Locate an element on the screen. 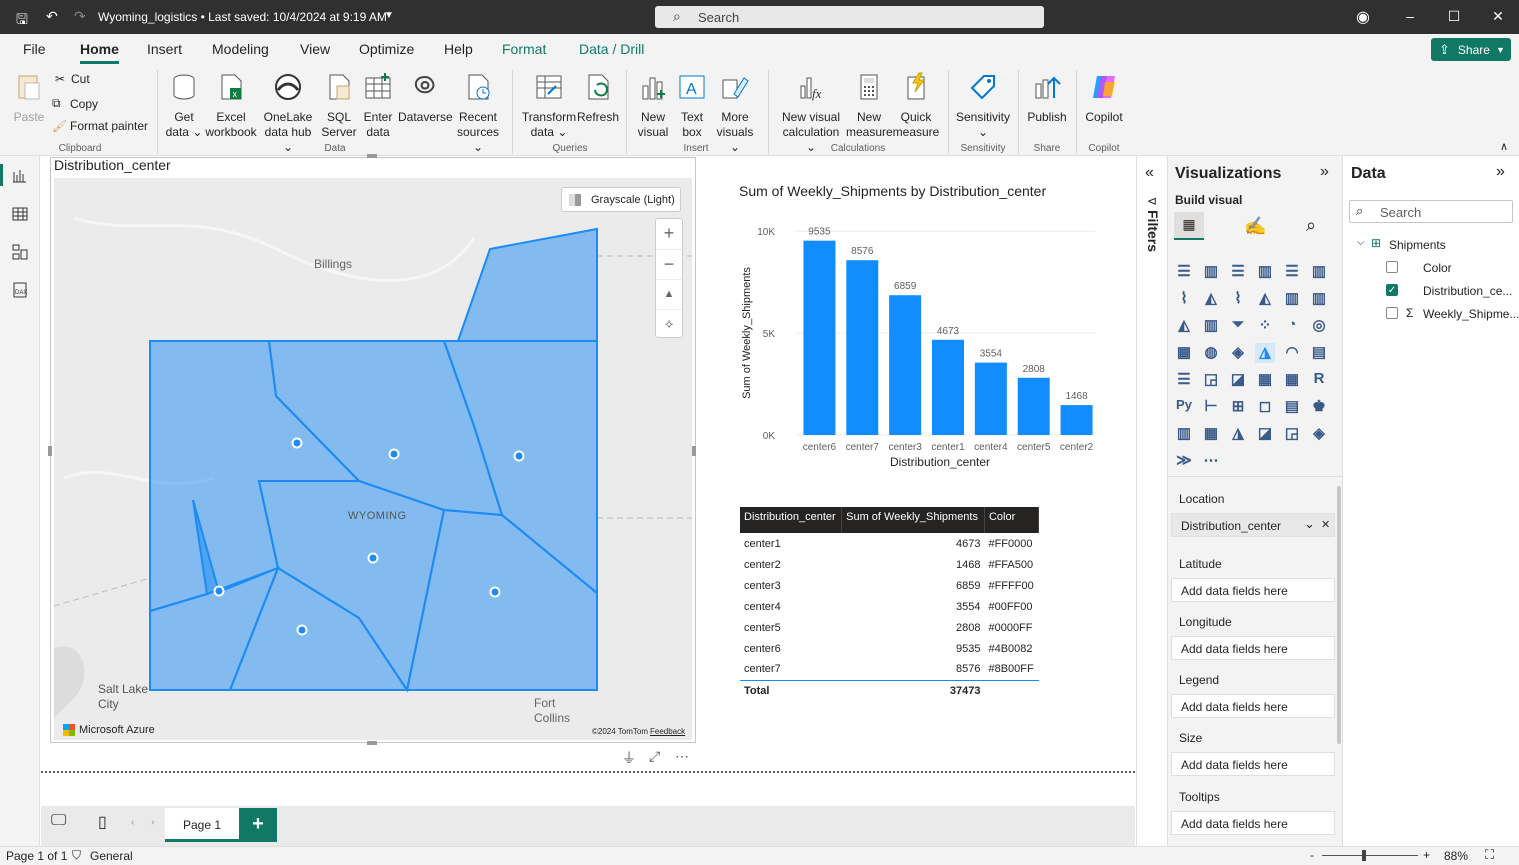 The width and height of the screenshot is (1519, 865). desktop-layout-icon: 🖵 is located at coordinates (58, 821).